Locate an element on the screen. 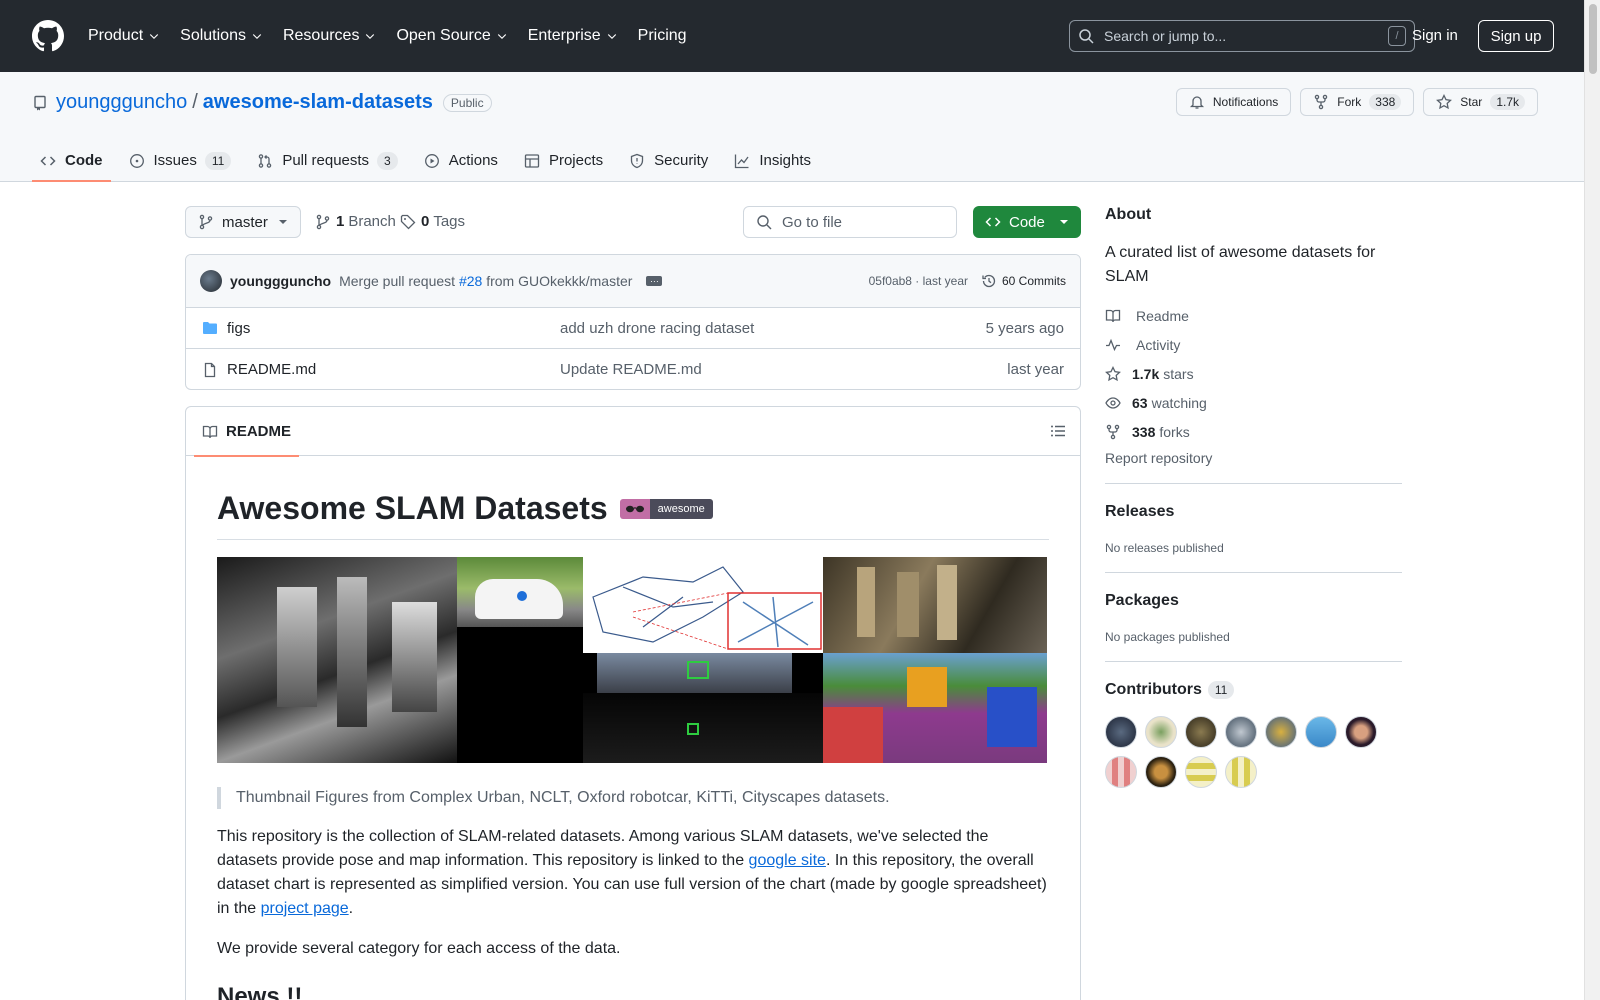 Image resolution: width=1600 pixels, height=1000 pixels. releases-heading: Releases is located at coordinates (1253, 512).